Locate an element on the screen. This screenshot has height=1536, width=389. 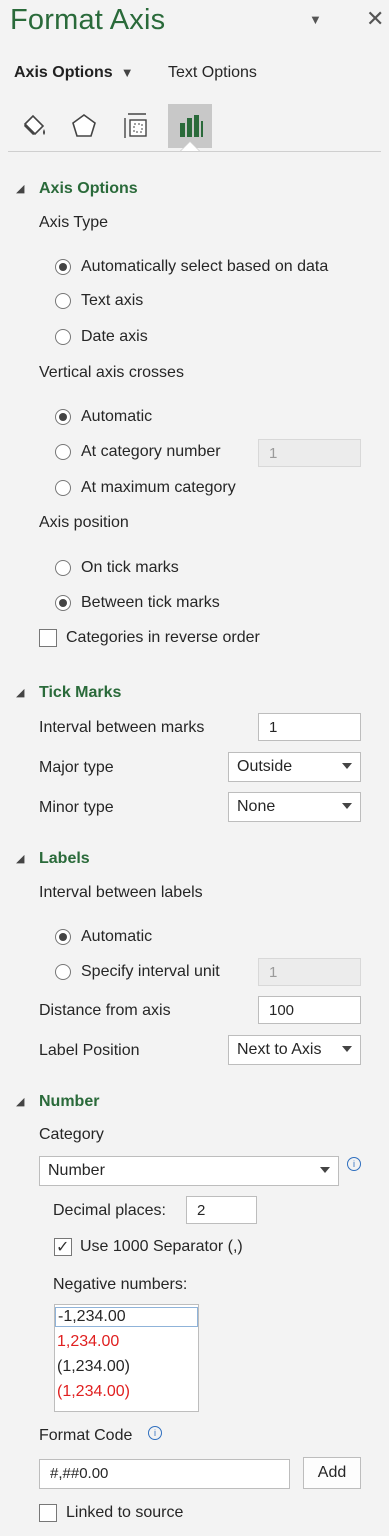
axis-type-label: Axis Type is located at coordinates (74, 222).